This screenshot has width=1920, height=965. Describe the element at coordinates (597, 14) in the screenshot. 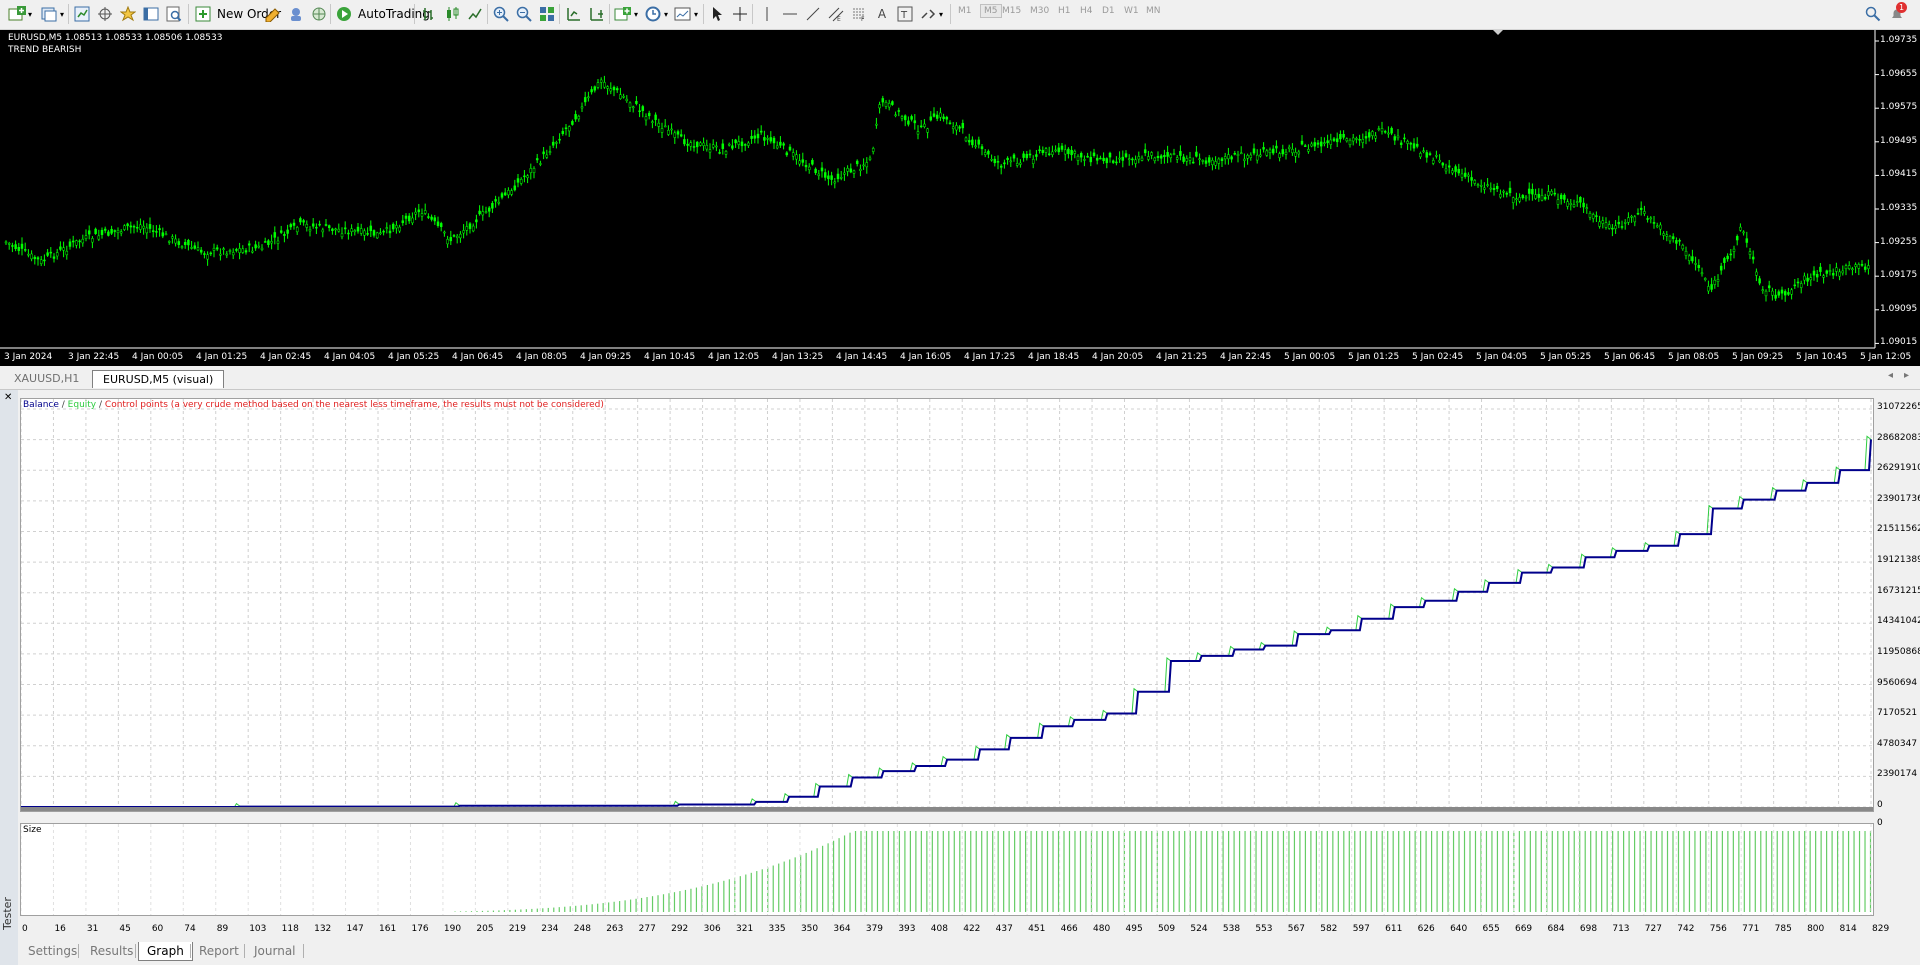

I see `autoscroll-icon` at that location.